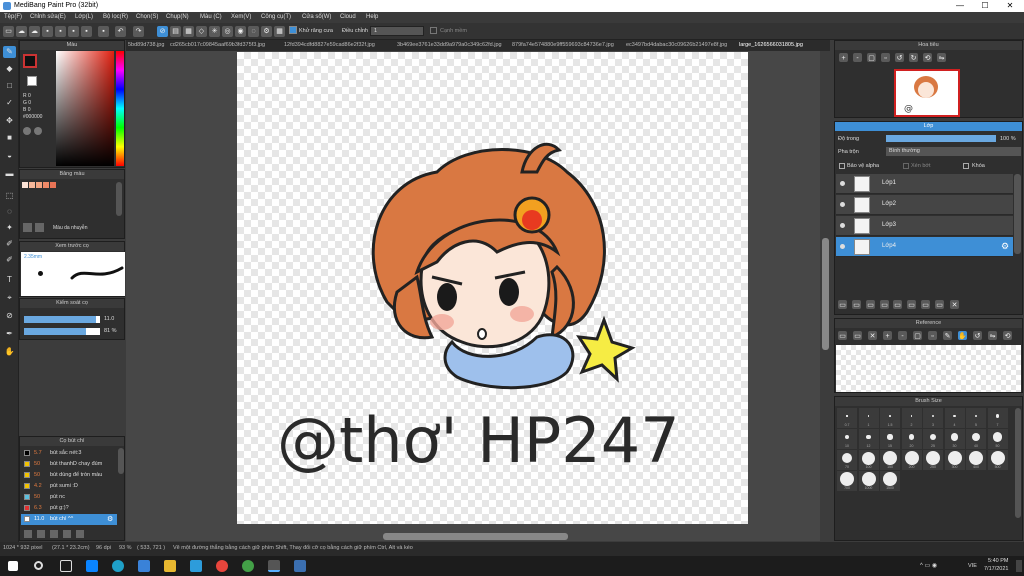 Image resolution: width=1024 pixels, height=576 pixels. Describe the element at coordinates (9, 69) in the screenshot. I see `eraser-tool-icon: ◆` at that location.